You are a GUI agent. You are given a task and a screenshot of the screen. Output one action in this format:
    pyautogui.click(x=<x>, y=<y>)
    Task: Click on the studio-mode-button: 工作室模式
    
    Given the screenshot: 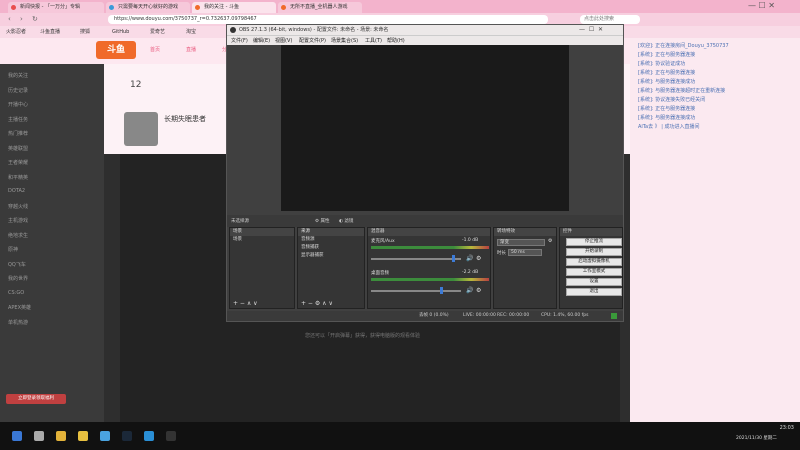 What is the action you would take?
    pyautogui.click(x=594, y=272)
    